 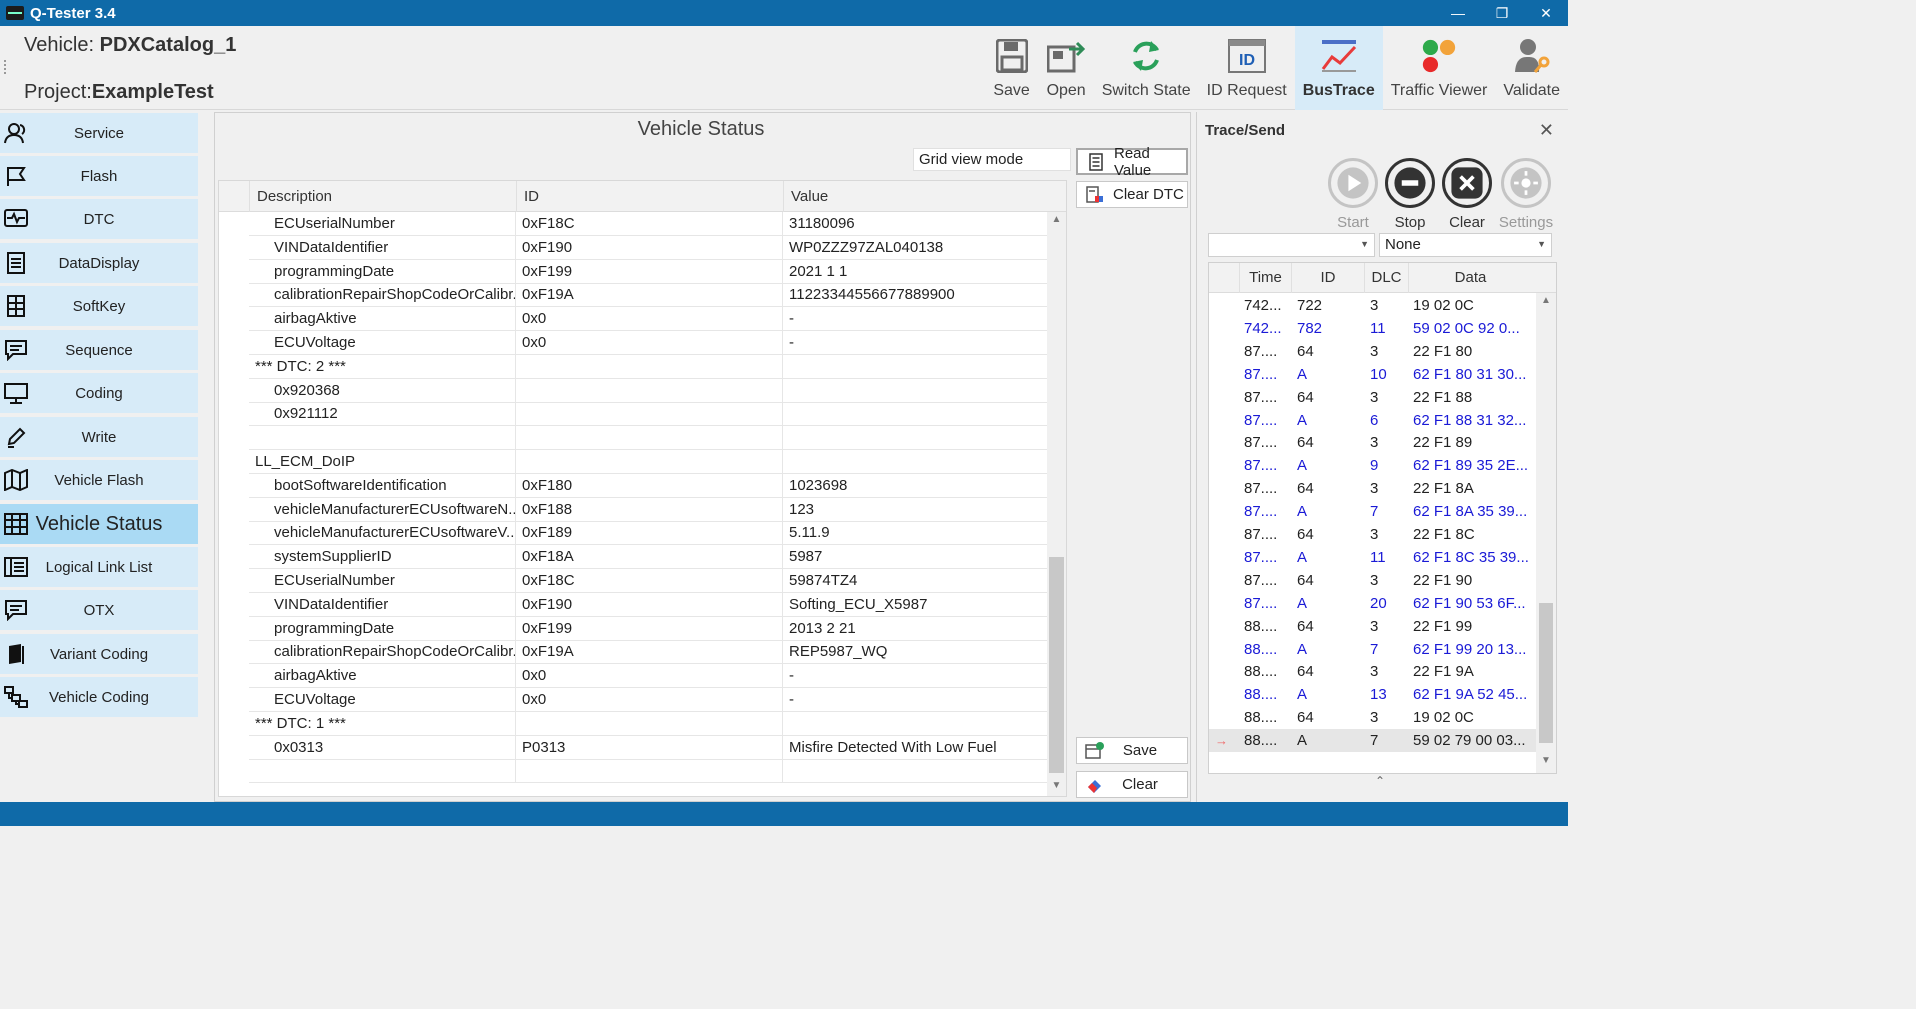 I want to click on trace-clear-button: Clear, so click(x=1467, y=194).